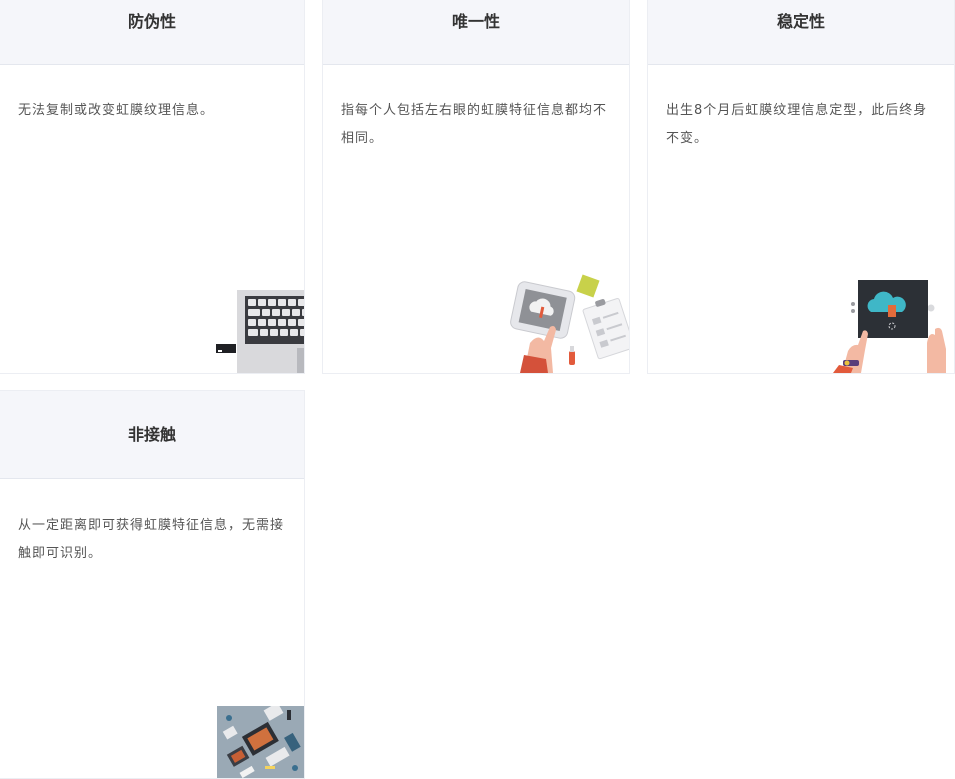 This screenshot has height=779, width=955. Describe the element at coordinates (151, 21) in the screenshot. I see `card-title: 防伪性` at that location.